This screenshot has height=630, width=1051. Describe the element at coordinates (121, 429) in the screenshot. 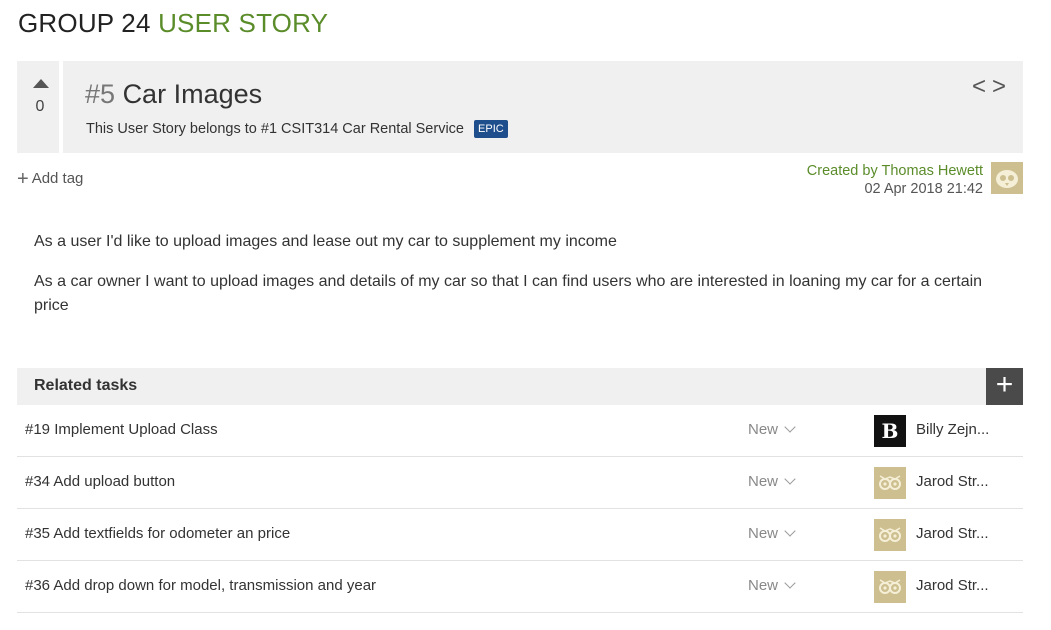

I see `task-name: #19 Implement Upload Class` at that location.